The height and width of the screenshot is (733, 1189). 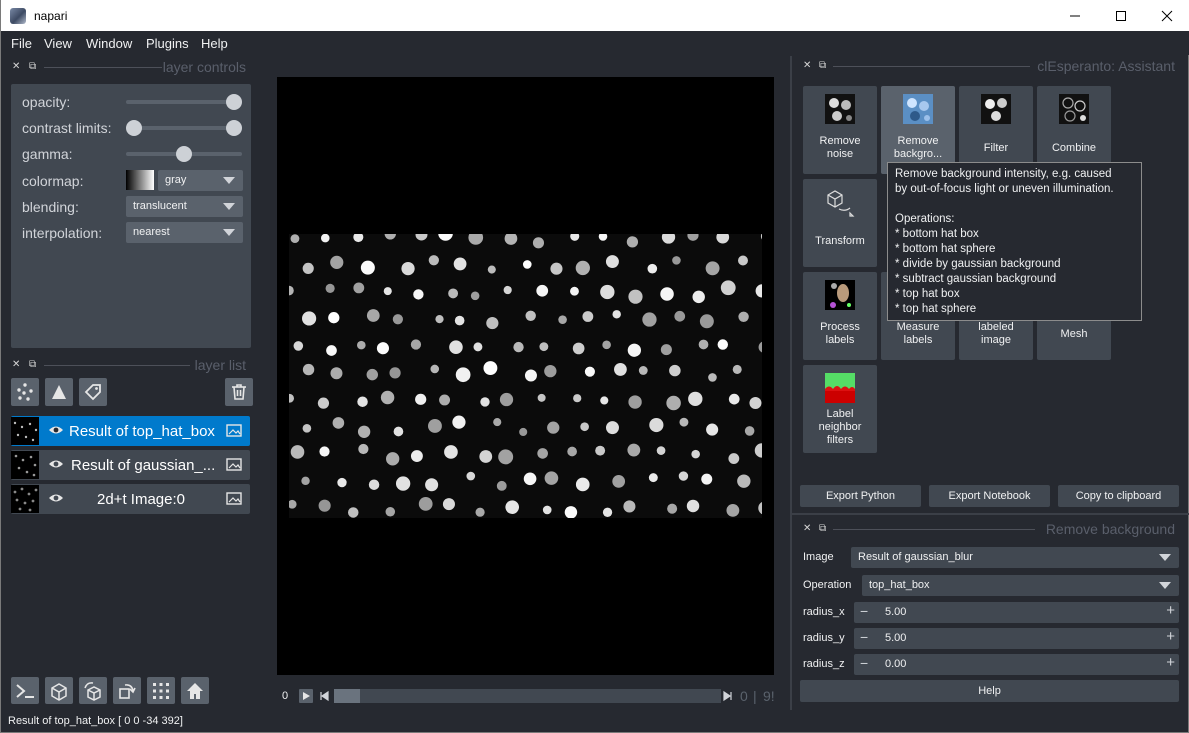 I want to click on radius-y-spinbox: − 5.00 +, so click(x=1016, y=638).